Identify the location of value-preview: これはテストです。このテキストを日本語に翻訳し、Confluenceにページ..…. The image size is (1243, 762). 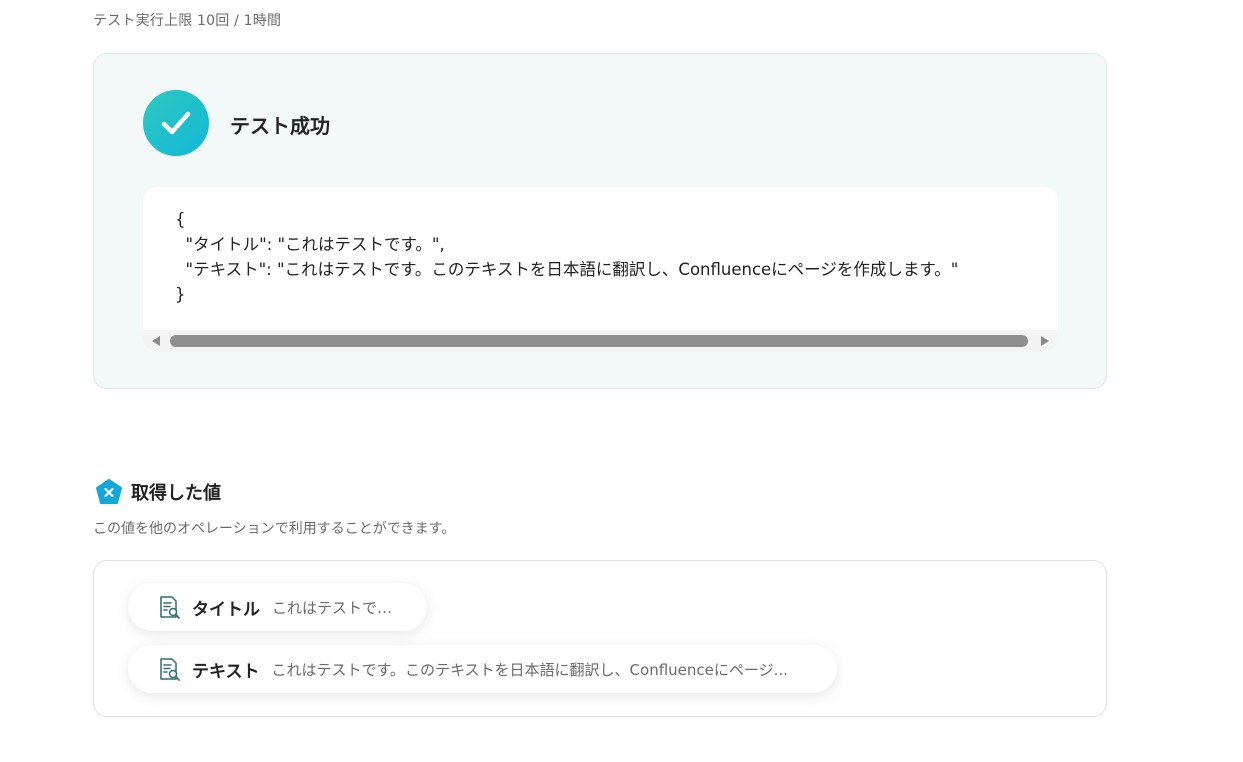
(529, 669).